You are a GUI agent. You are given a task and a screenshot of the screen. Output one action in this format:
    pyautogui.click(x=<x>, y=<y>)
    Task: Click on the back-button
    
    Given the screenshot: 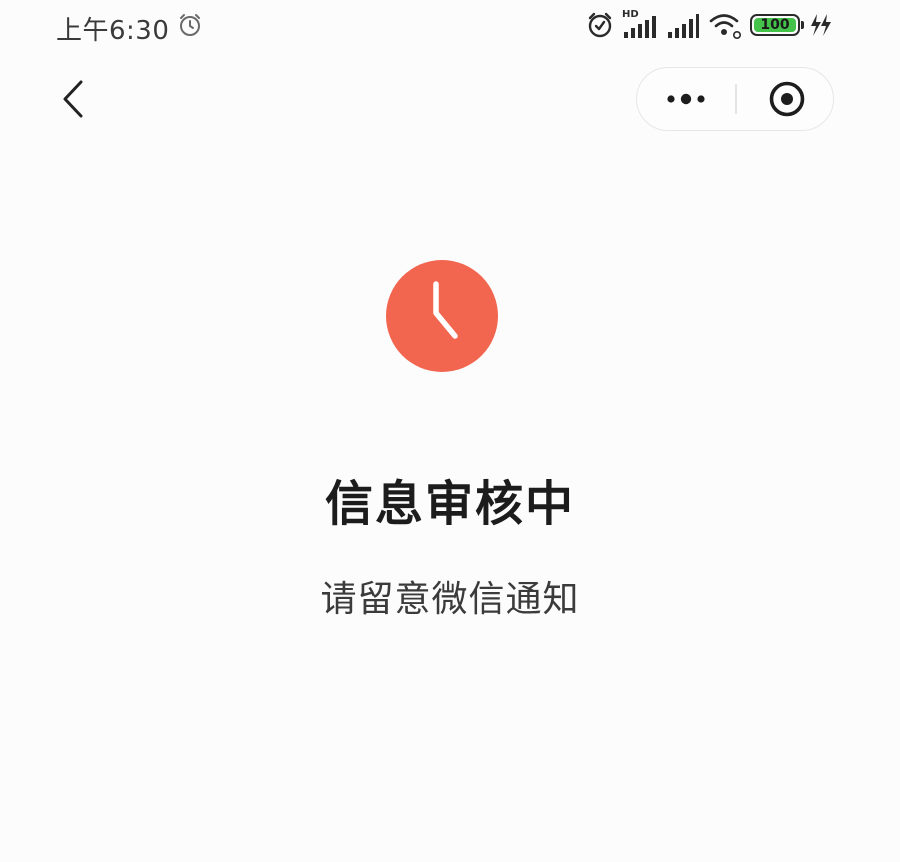 What is the action you would take?
    pyautogui.click(x=74, y=99)
    